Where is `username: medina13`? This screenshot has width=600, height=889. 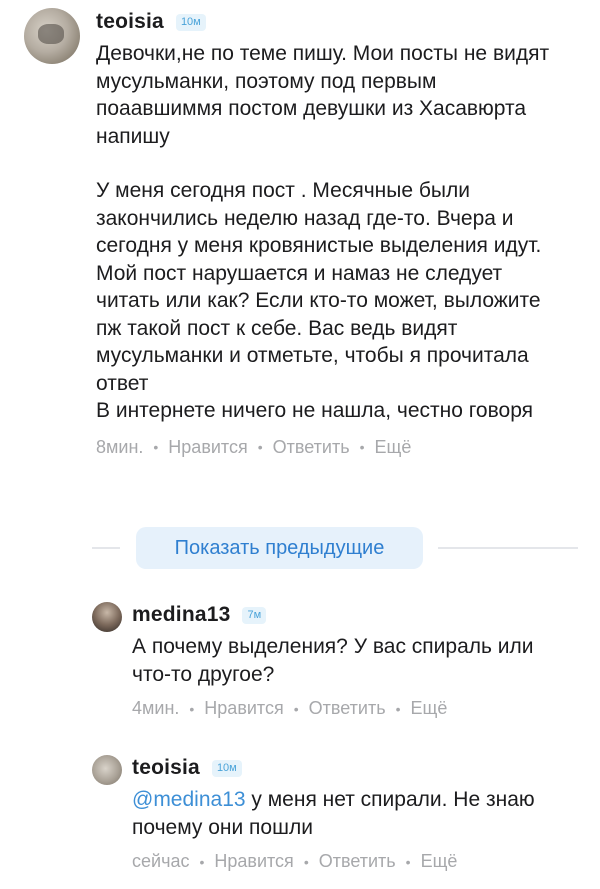
username: medina13 is located at coordinates (181, 615).